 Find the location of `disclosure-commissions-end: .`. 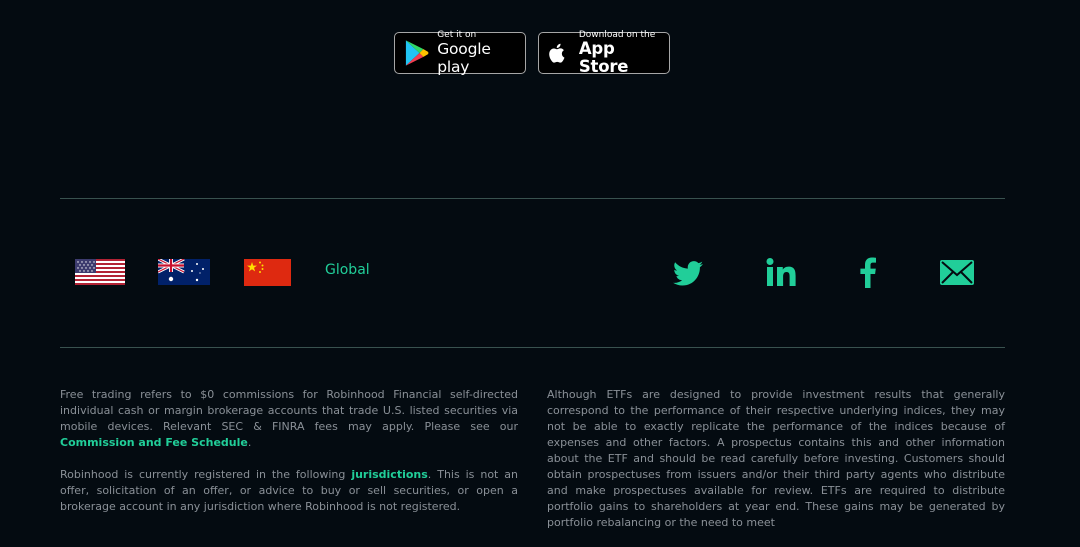

disclosure-commissions-end: . is located at coordinates (249, 442).